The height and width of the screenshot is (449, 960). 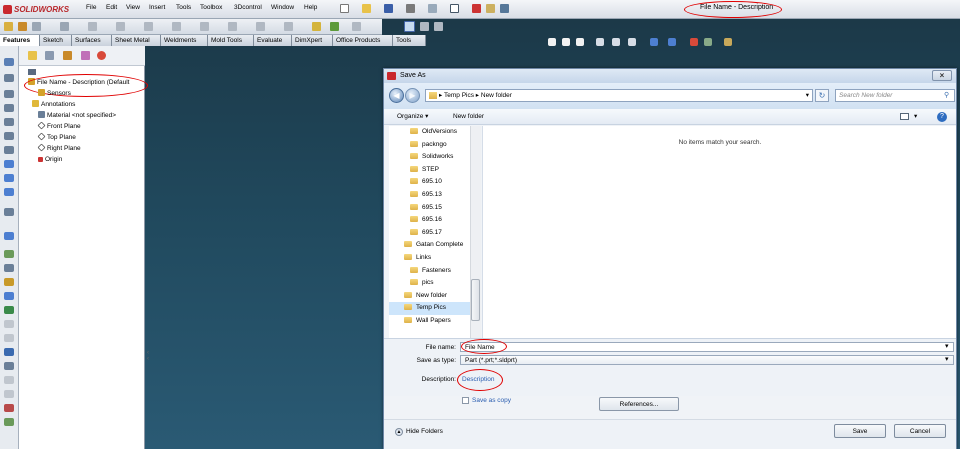 What do you see at coordinates (101, 55) in the screenshot?
I see `display-manager-tab-icon` at bounding box center [101, 55].